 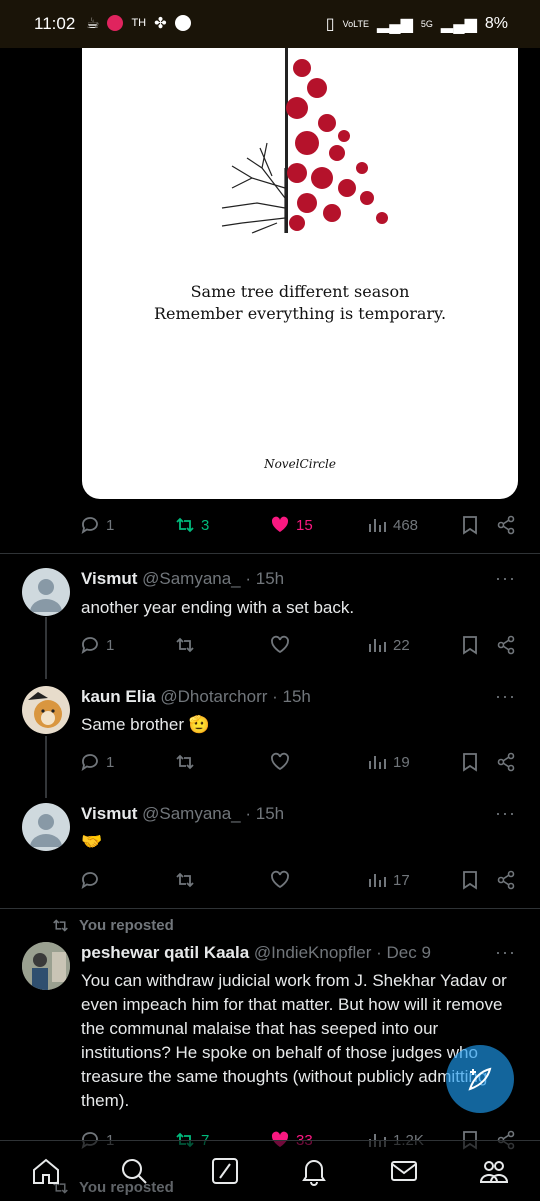 What do you see at coordinates (270, 1170) in the screenshot?
I see `bottom-nav: You reposted` at bounding box center [270, 1170].